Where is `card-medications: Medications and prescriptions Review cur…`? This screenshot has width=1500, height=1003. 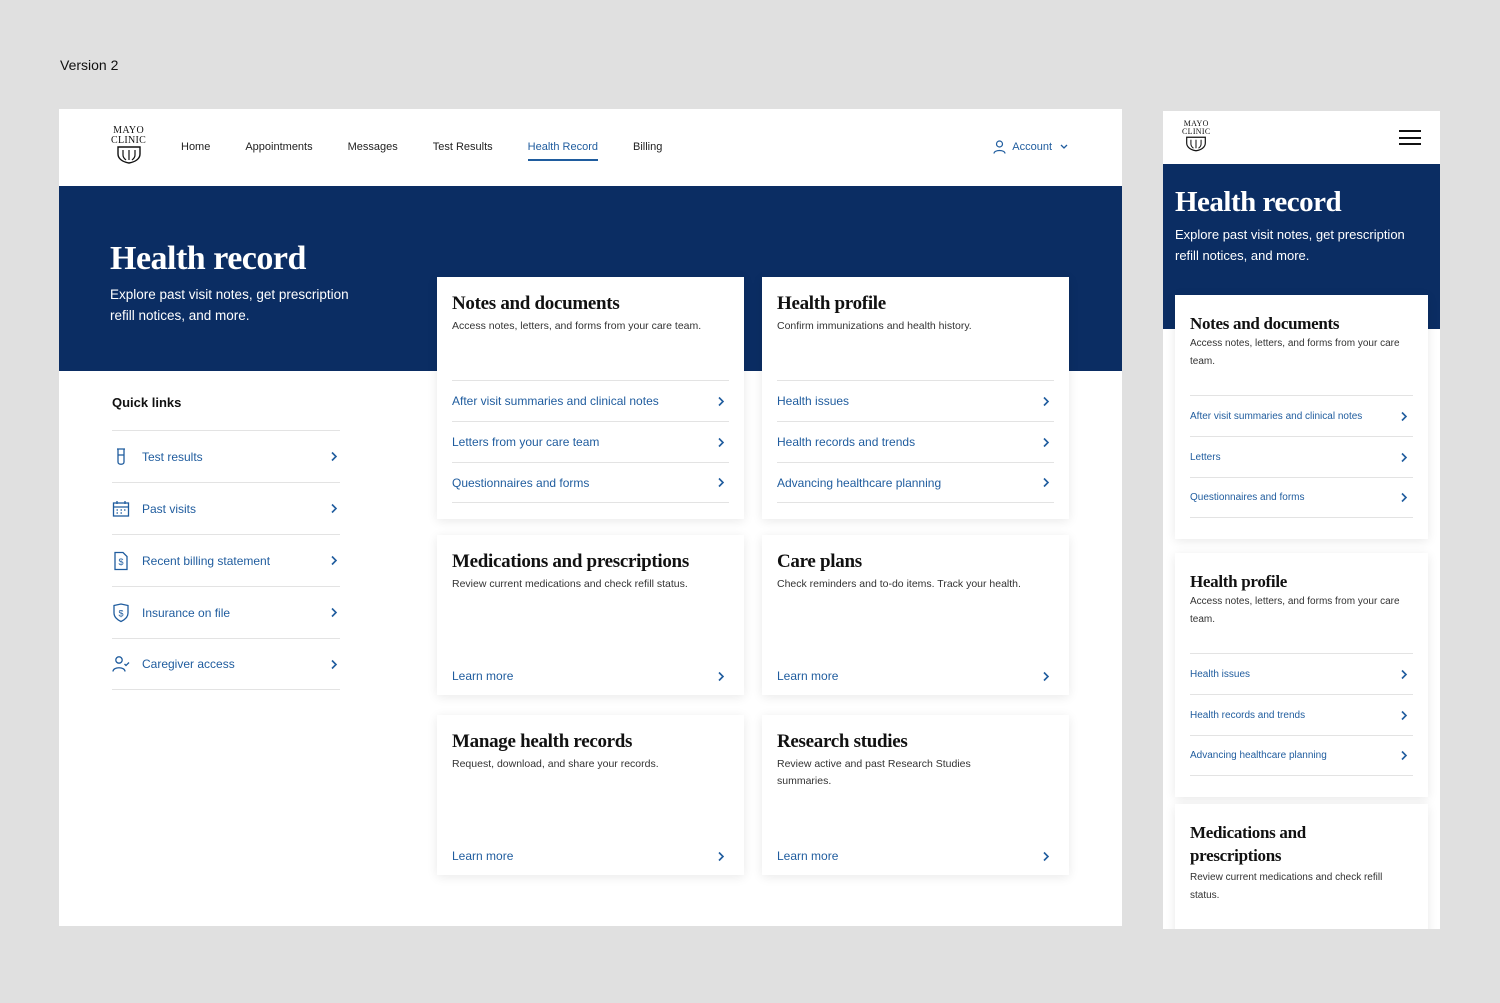
card-medications: Medications and prescriptions Review cur… is located at coordinates (590, 615).